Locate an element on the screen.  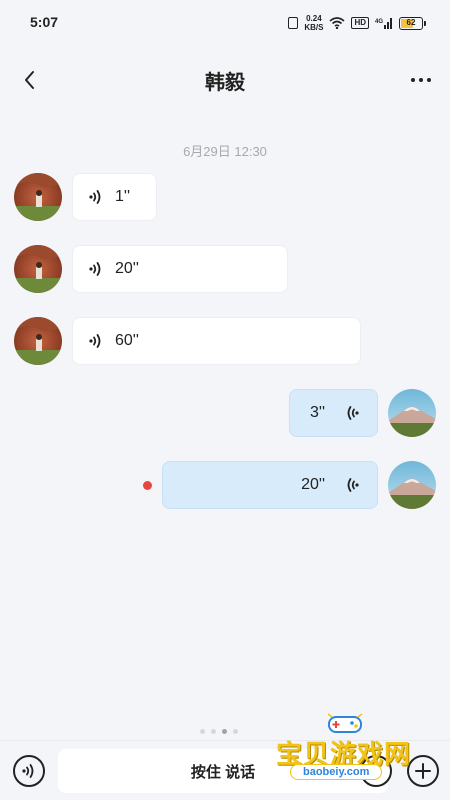
status-icons: 0.24 KB/S HD 4G 62 is located at coordinates (357, 23).